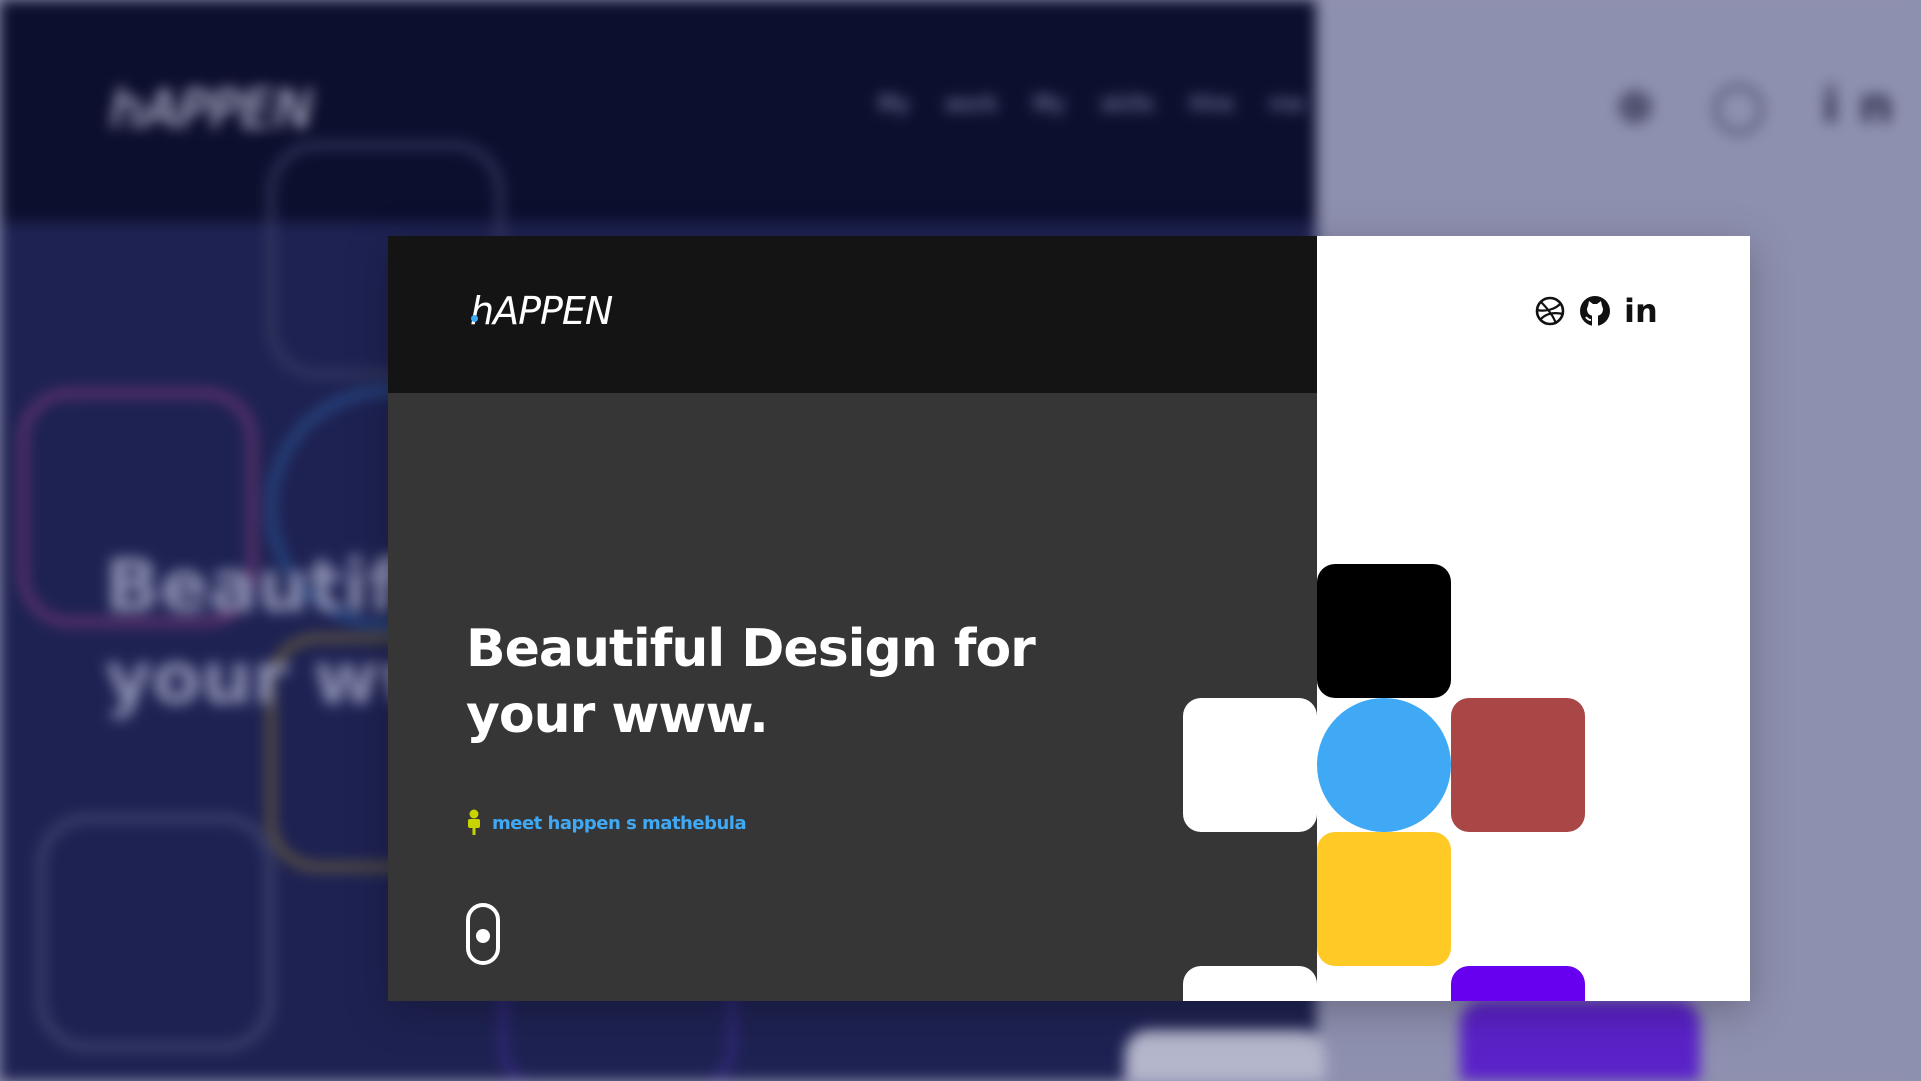  I want to click on decor-block-yellow, so click(1384, 899).